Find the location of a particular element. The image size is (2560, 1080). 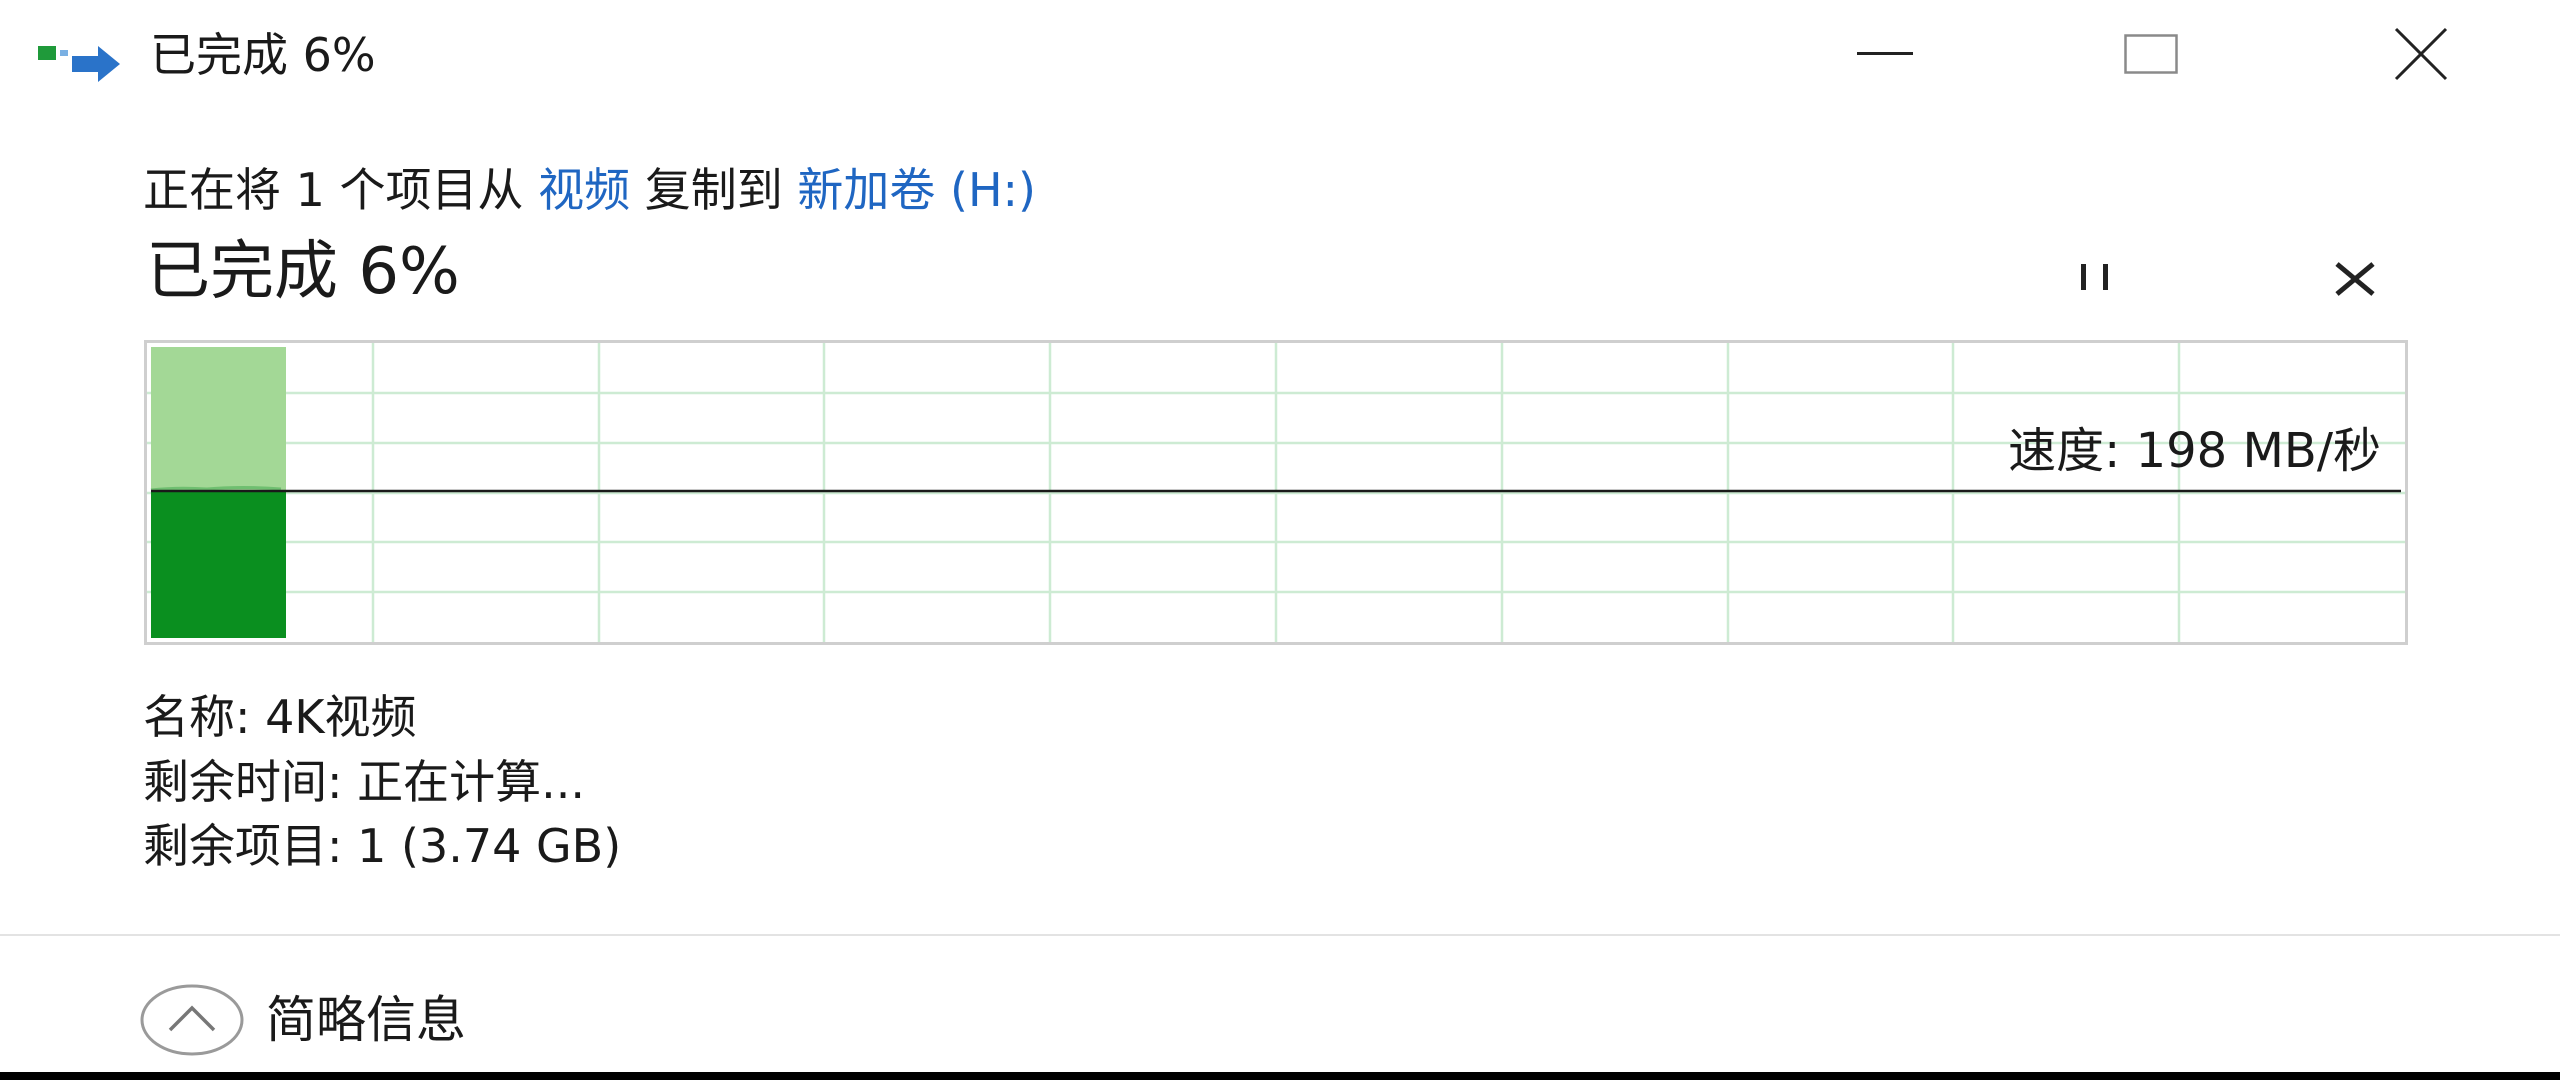

file-copy-icon is located at coordinates (81, 61).